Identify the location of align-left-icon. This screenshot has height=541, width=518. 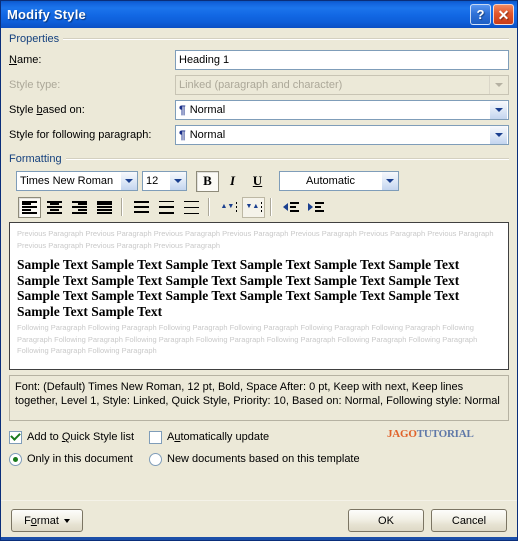
(29, 207).